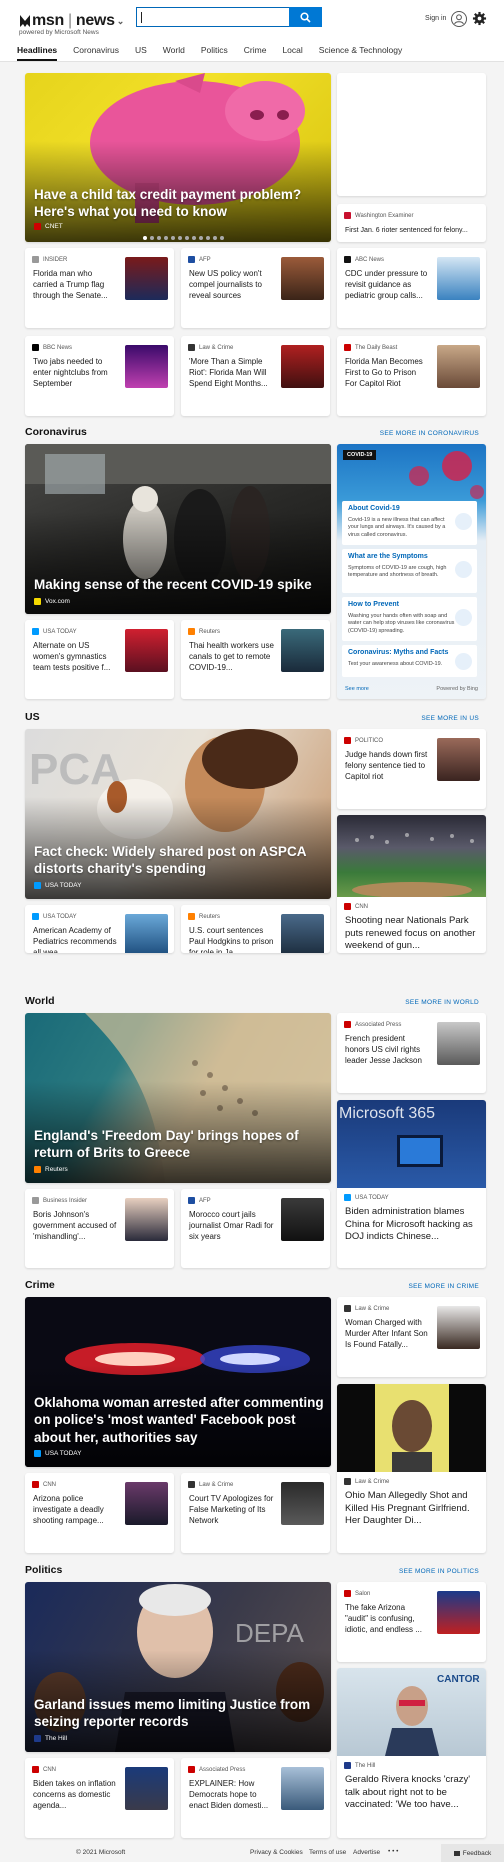 This screenshot has height=1862, width=504. I want to click on gear-icon, so click(479, 18).